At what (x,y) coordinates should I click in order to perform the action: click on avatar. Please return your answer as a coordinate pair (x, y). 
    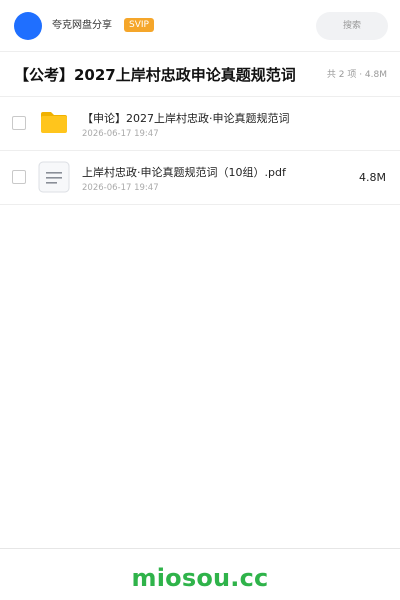
    Looking at the image, I should click on (28, 26).